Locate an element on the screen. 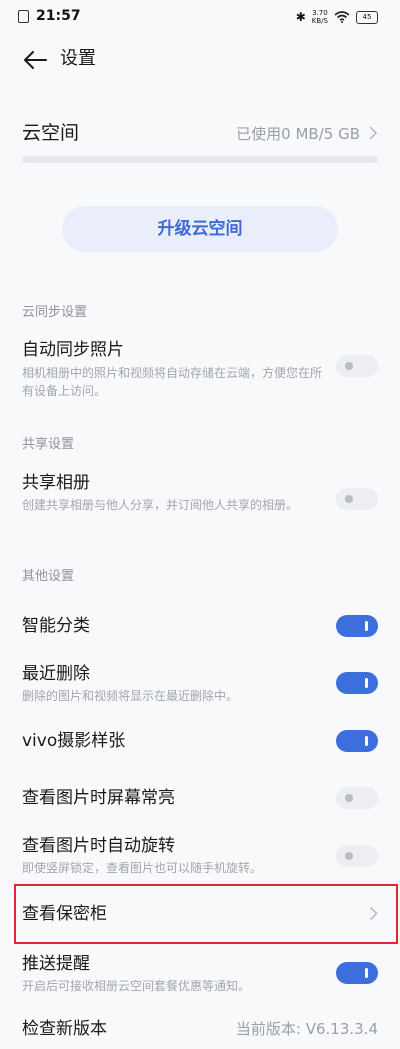 Image resolution: width=400 pixels, height=1049 pixels. arrow-left-icon is located at coordinates (35, 60).